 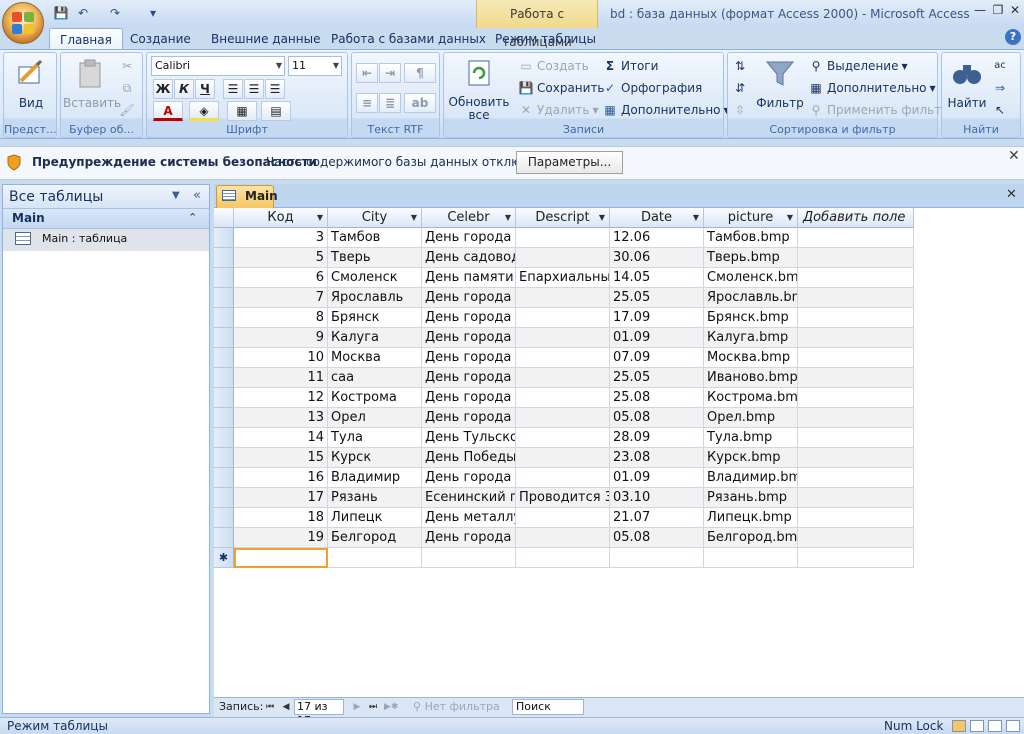 What do you see at coordinates (469, 258) in the screenshot?
I see `table-cell: День садоводства` at bounding box center [469, 258].